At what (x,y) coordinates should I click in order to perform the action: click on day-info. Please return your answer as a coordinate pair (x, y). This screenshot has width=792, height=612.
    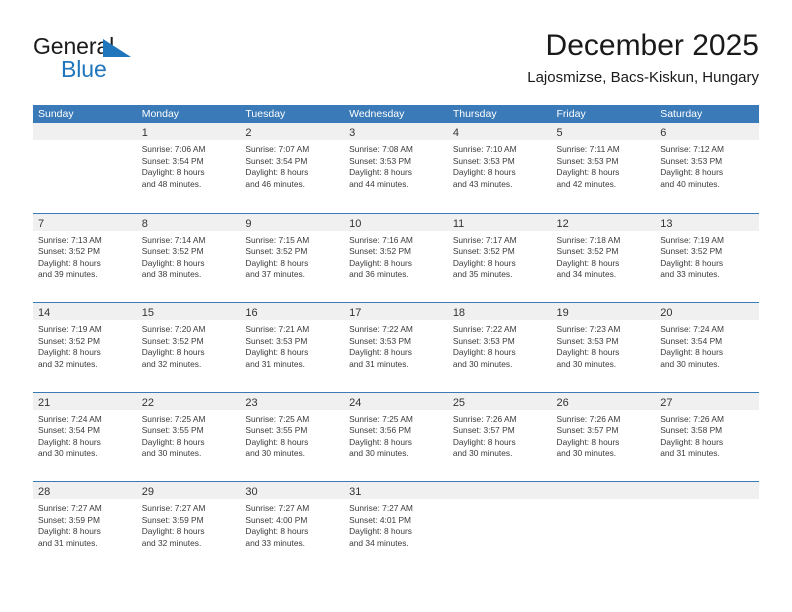
    Looking at the image, I should click on (85, 142).